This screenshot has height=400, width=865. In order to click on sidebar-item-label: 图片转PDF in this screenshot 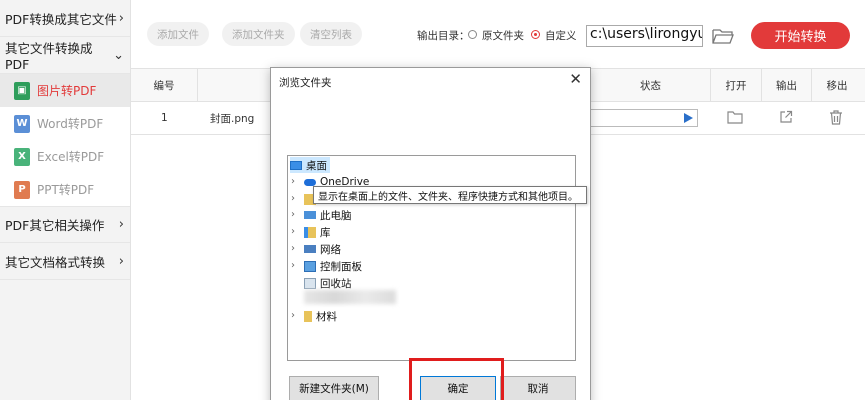, I will do `click(67, 91)`.